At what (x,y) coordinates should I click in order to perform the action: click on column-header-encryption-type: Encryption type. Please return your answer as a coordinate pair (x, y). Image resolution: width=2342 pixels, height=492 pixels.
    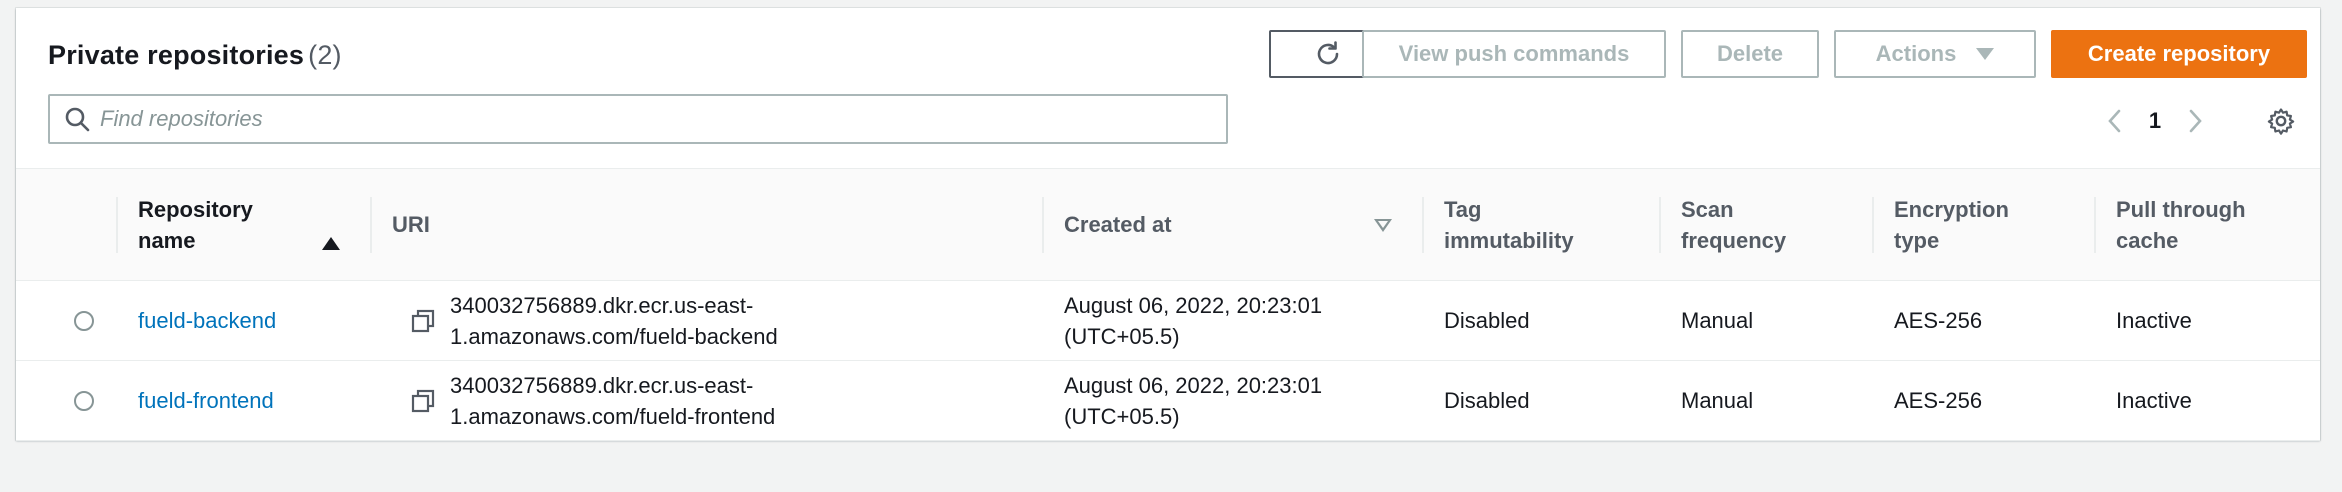
    Looking at the image, I should click on (1983, 224).